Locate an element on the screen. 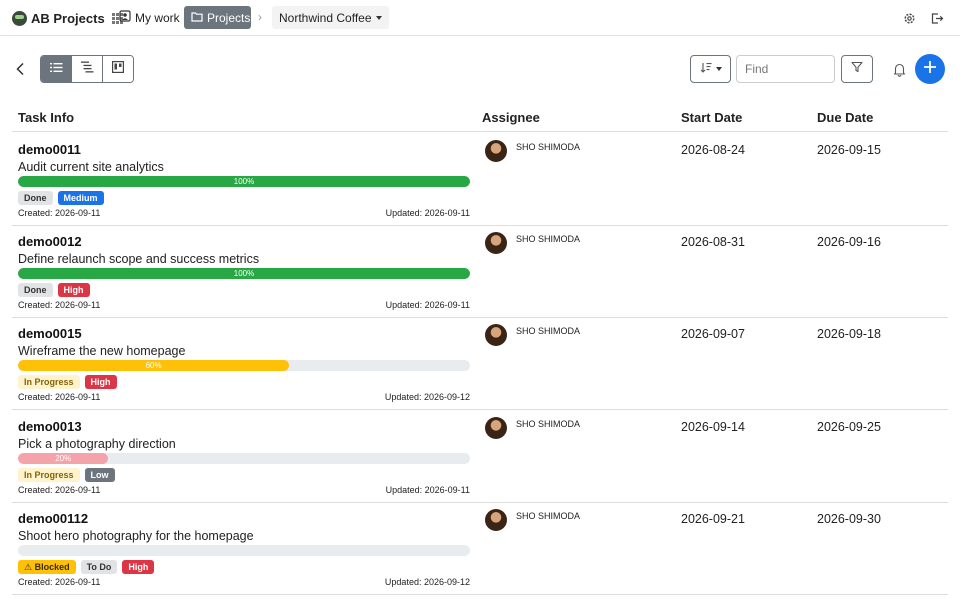 This screenshot has width=960, height=600. find-input is located at coordinates (785, 69).